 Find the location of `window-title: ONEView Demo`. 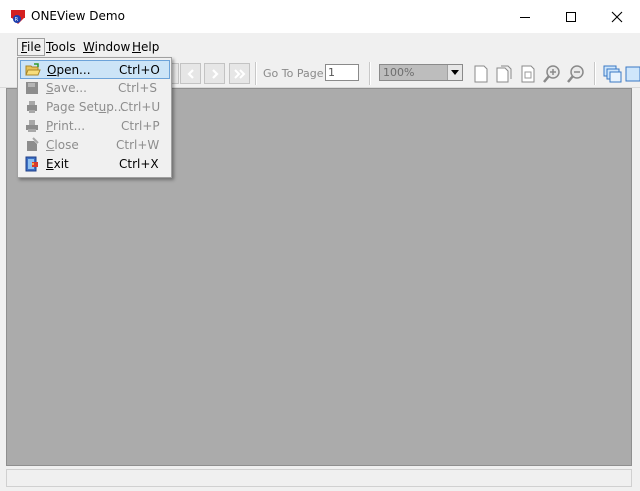

window-title: ONEView Demo is located at coordinates (78, 16).